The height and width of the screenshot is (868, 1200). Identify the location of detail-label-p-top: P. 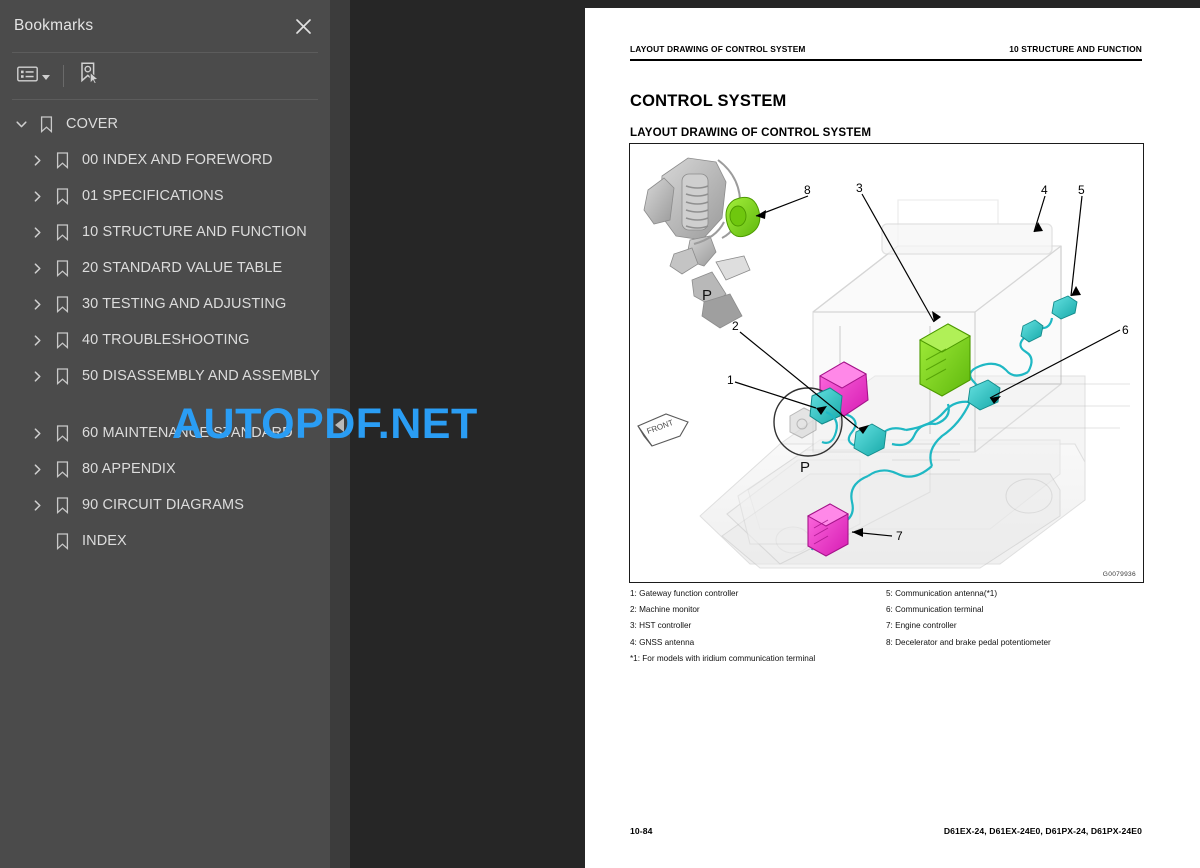
(707, 295).